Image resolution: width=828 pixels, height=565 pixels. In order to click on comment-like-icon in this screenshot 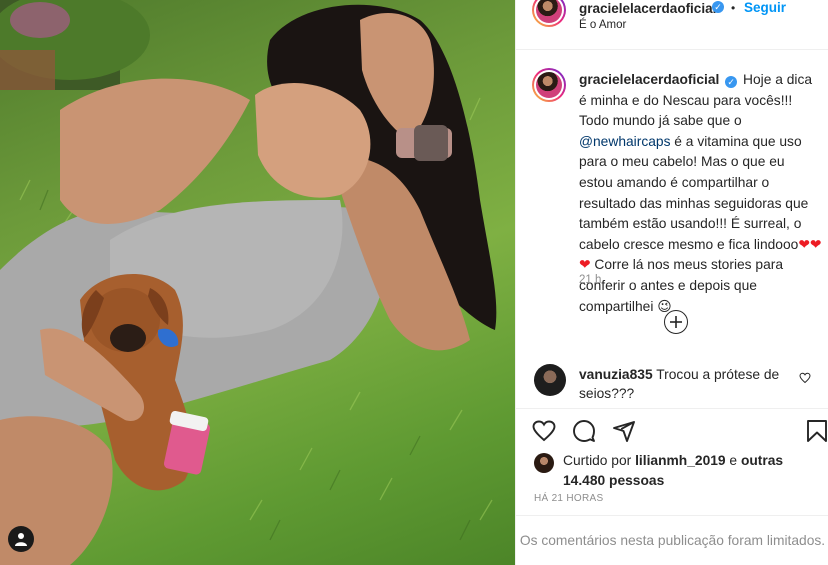, I will do `click(805, 378)`.